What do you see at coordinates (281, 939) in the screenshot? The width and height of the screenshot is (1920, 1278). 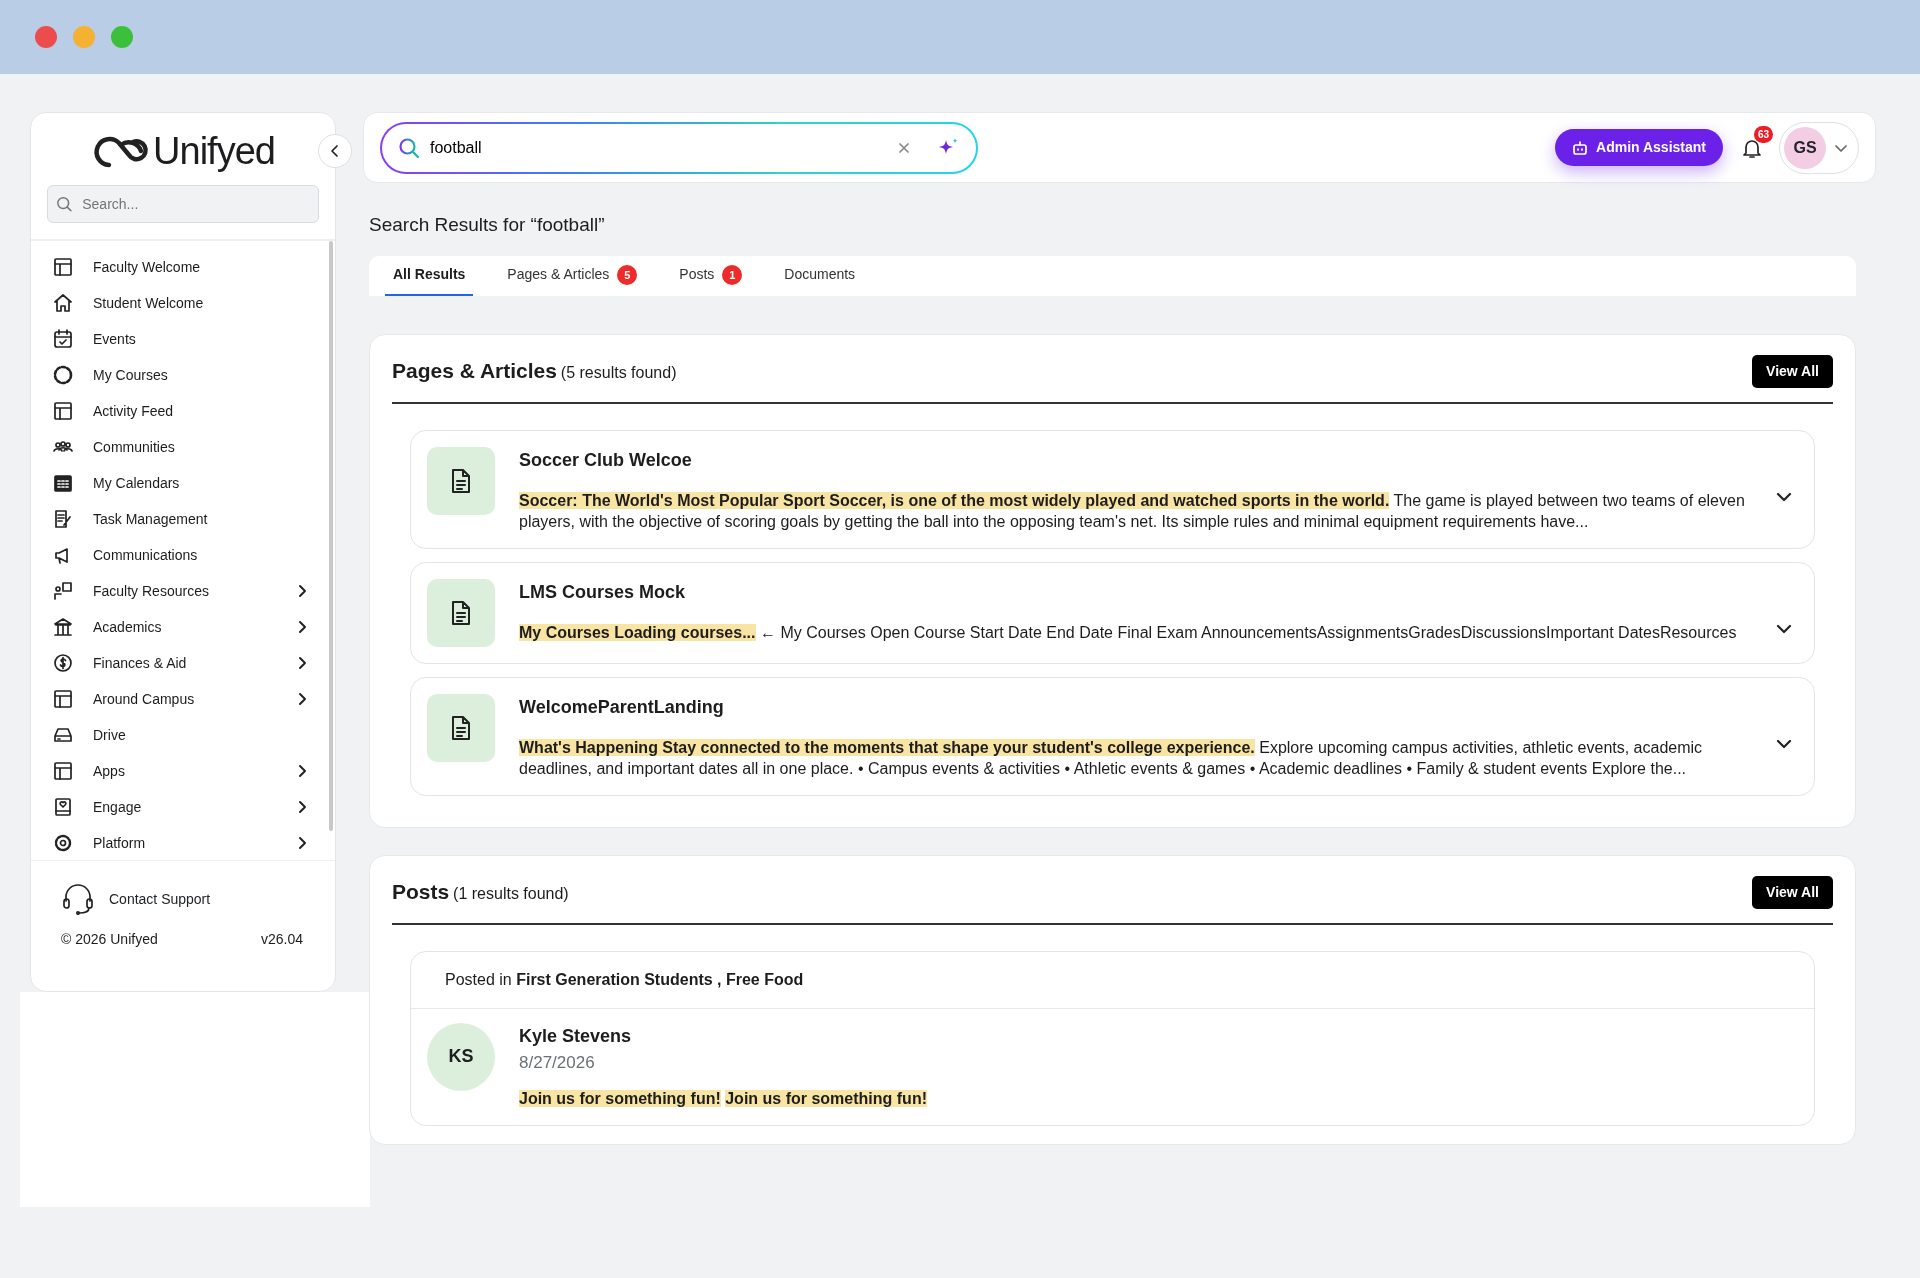 I see `version-text: v26.04` at bounding box center [281, 939].